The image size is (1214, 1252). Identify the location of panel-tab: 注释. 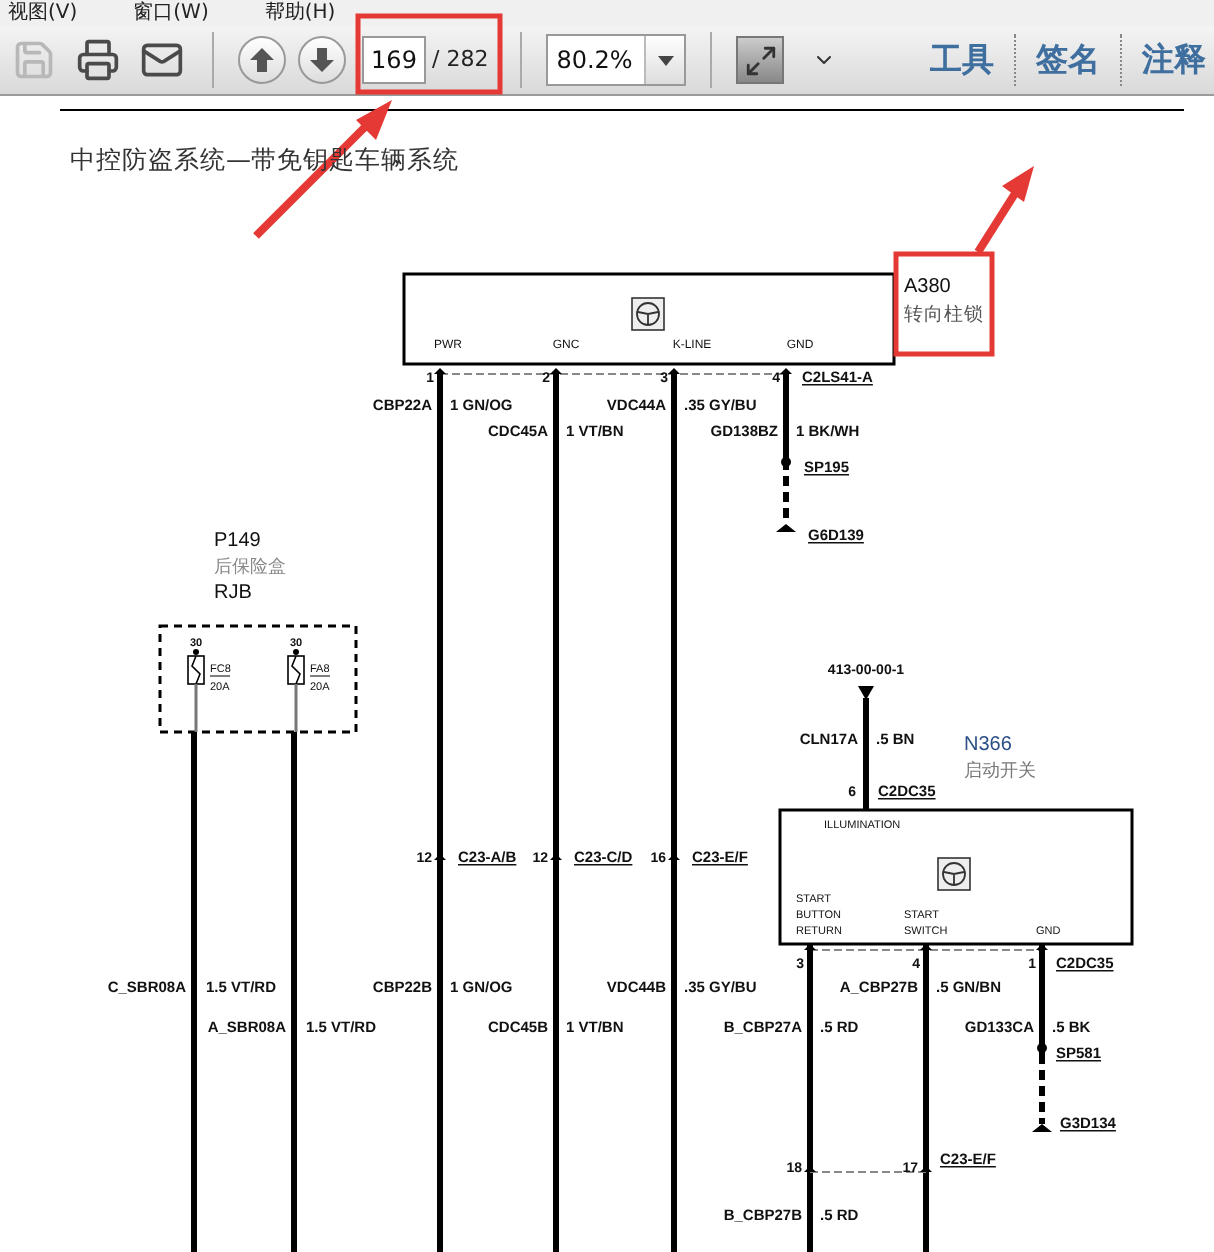
(1174, 60).